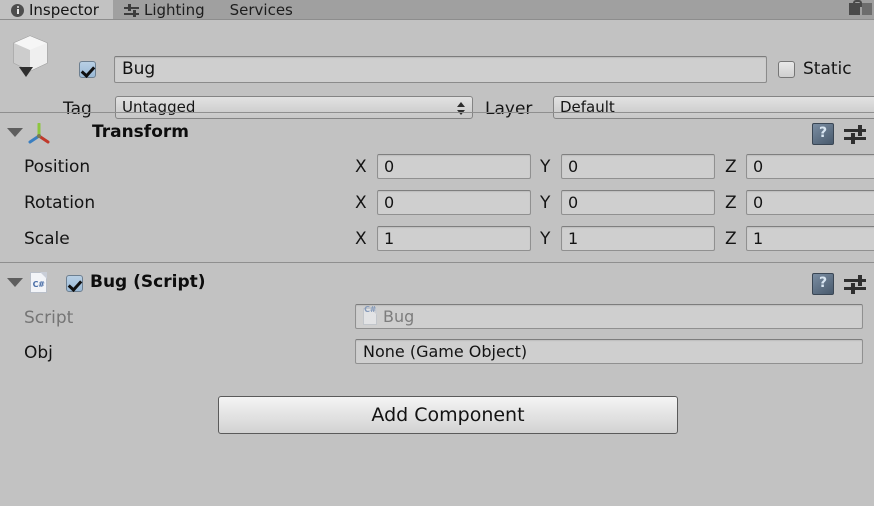 The image size is (874, 506). Describe the element at coordinates (448, 415) in the screenshot. I see `add-component-button: Add Component` at that location.